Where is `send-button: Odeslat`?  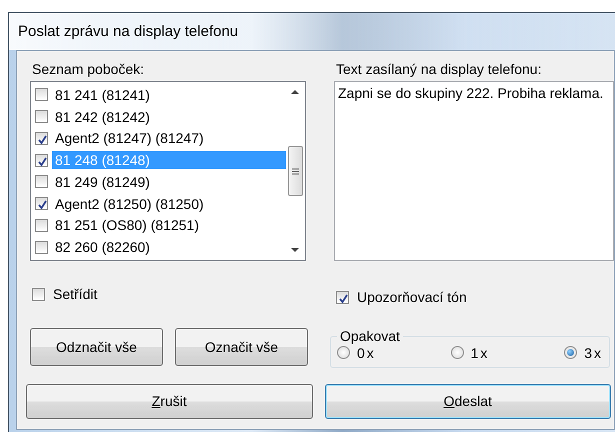 send-button: Odeslat is located at coordinates (467, 401).